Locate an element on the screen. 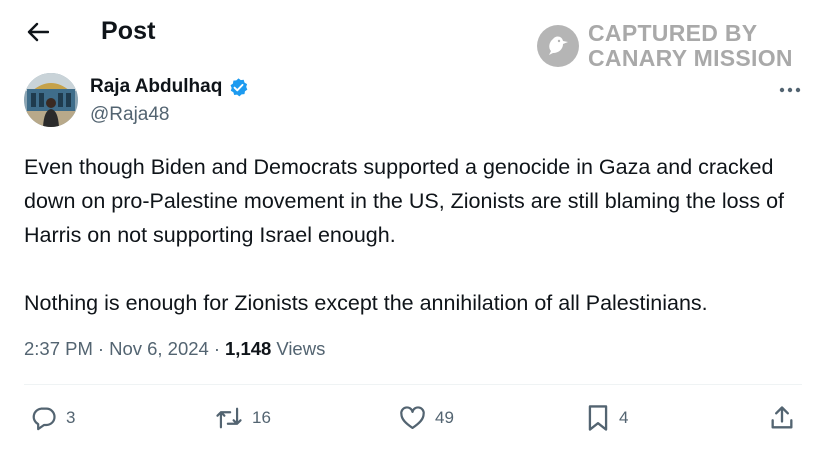 This screenshot has width=824, height=451. more-dots-icon is located at coordinates (790, 89).